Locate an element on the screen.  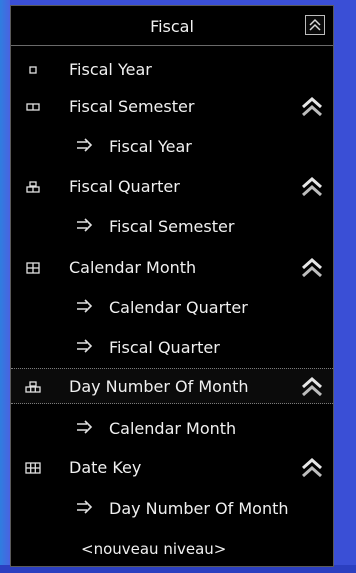
level-3-icon is located at coordinates (33, 187).